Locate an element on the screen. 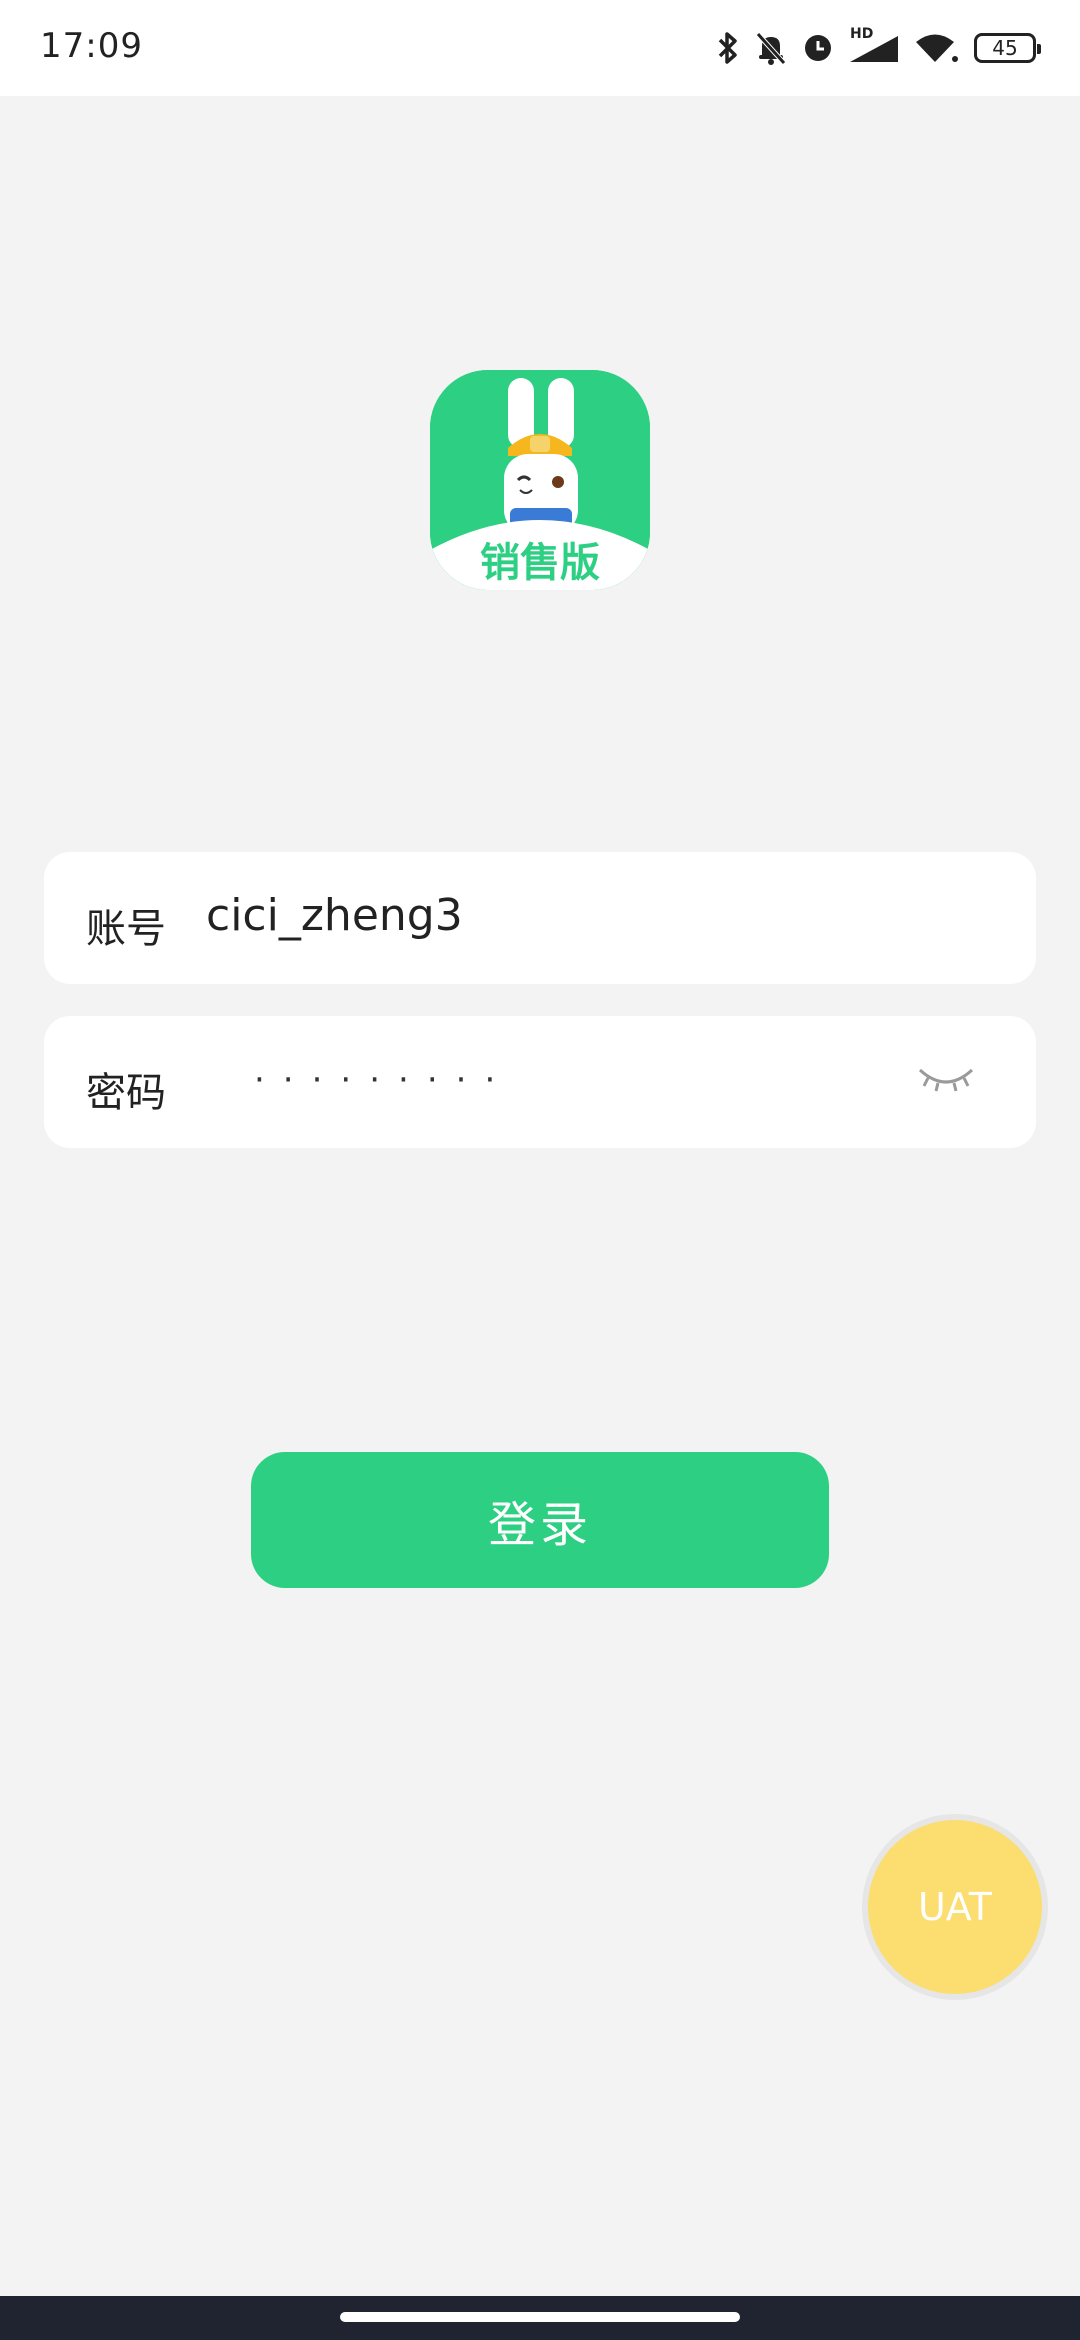  alarm-clock-icon is located at coordinates (818, 48).